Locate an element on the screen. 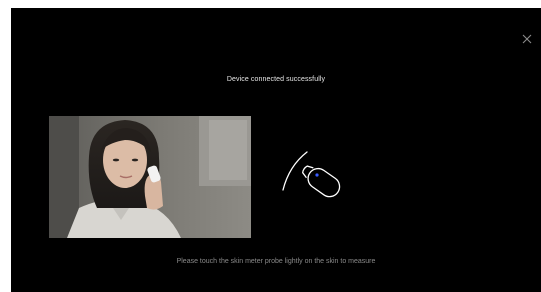 The image size is (541, 292). skin-meter-probe-icon is located at coordinates (313, 176).